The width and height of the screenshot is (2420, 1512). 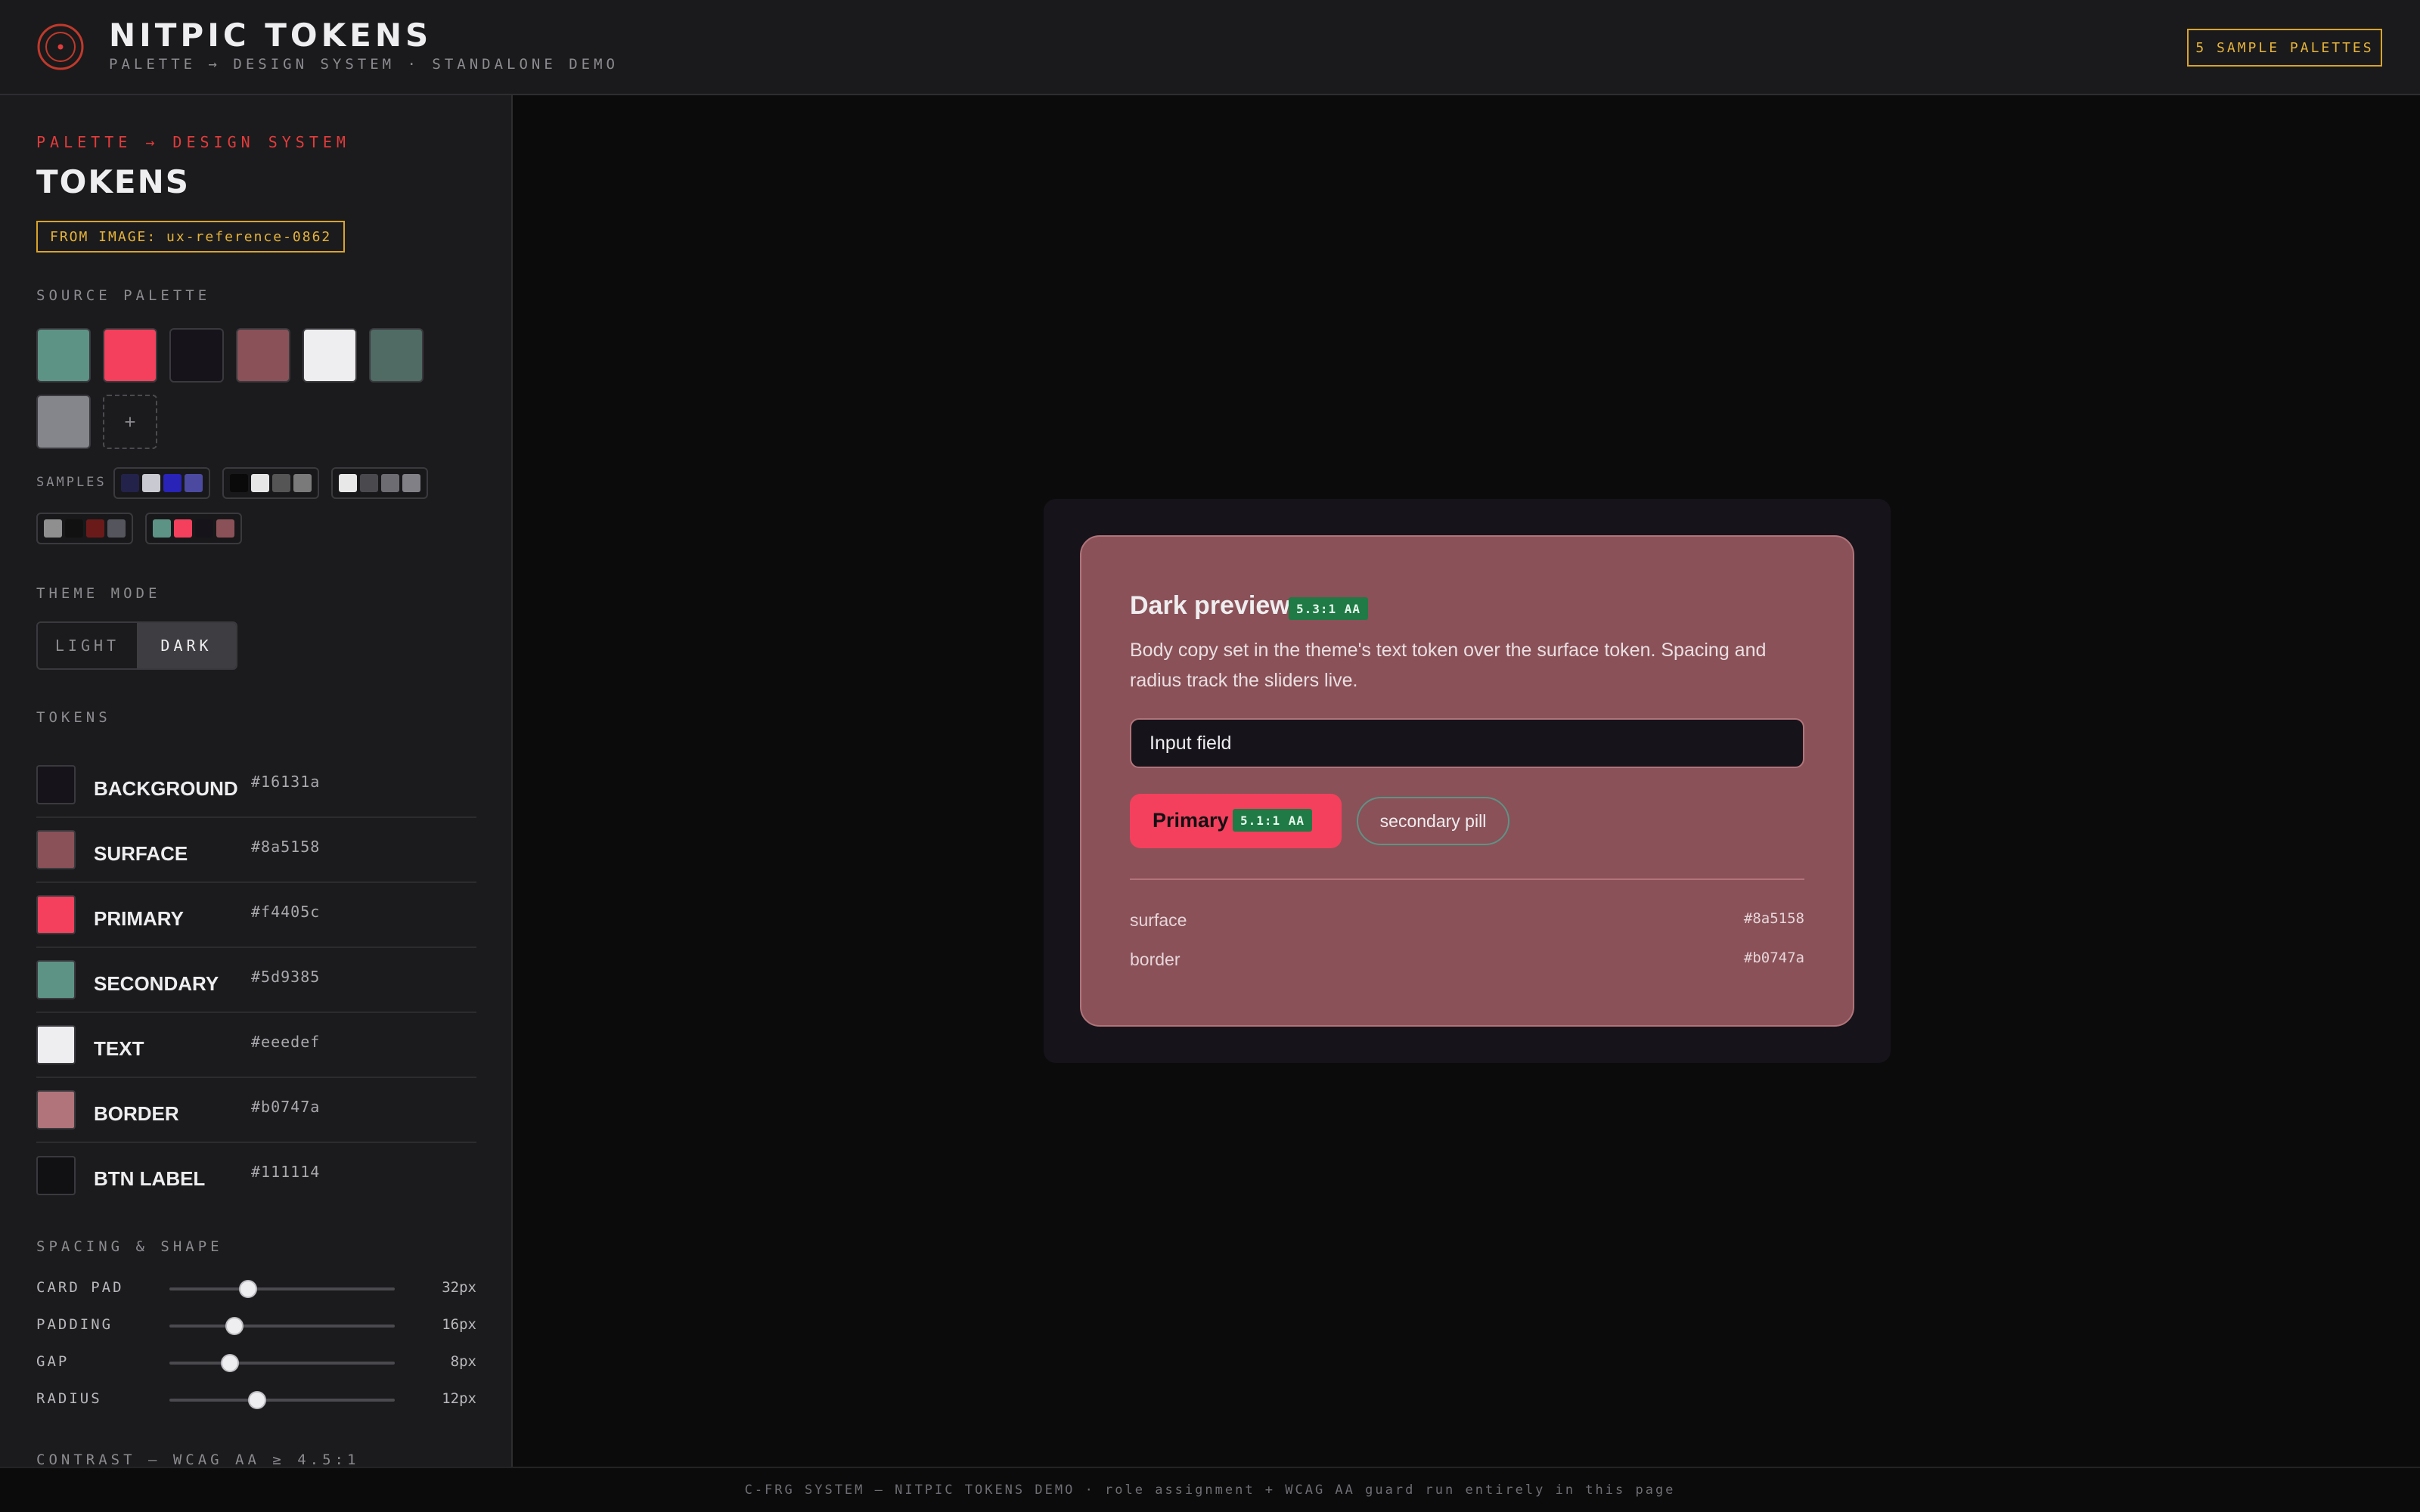 What do you see at coordinates (1467, 921) in the screenshot?
I see `surface-row: surface #8a5158` at bounding box center [1467, 921].